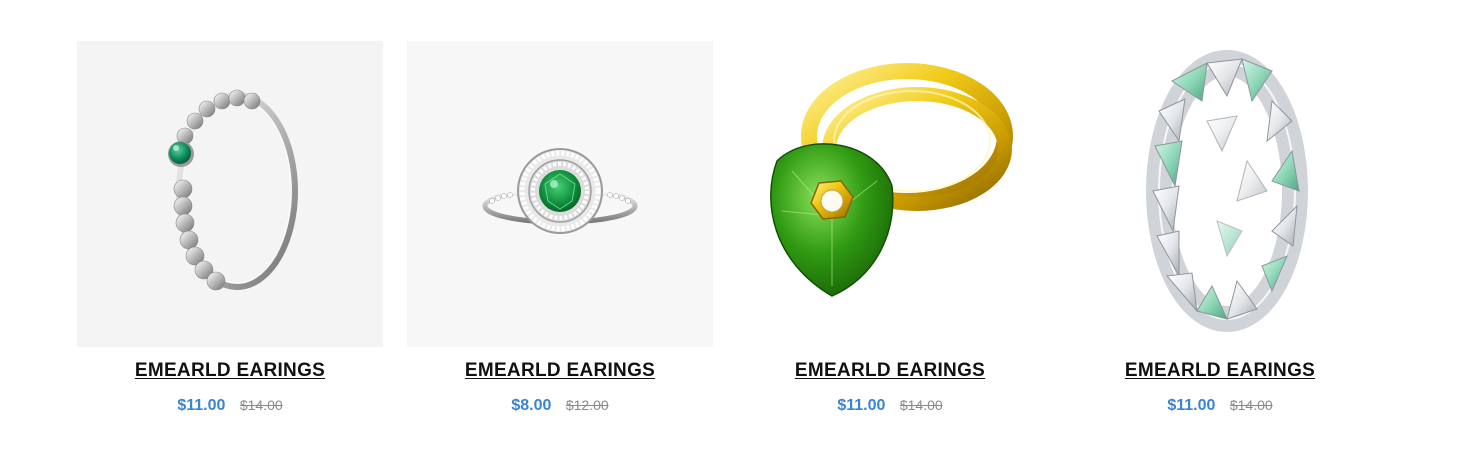  Describe the element at coordinates (233, 190) in the screenshot. I see `beaded-silver-ring-icon` at that location.